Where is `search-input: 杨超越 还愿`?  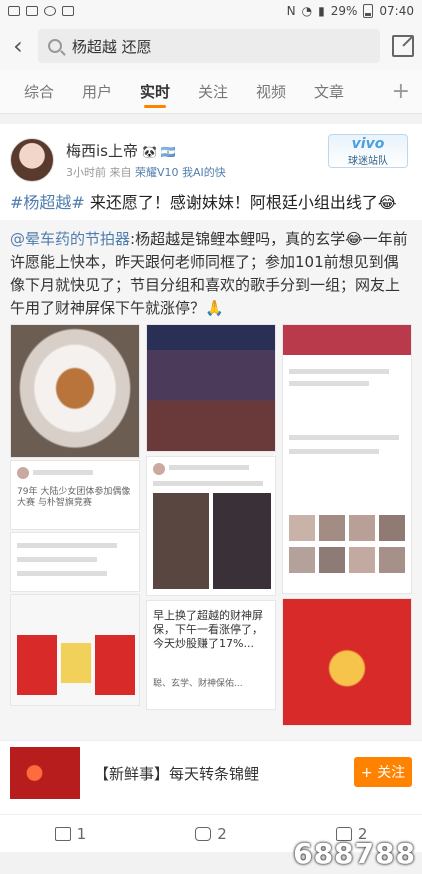 search-input: 杨超越 还愿 is located at coordinates (209, 46).